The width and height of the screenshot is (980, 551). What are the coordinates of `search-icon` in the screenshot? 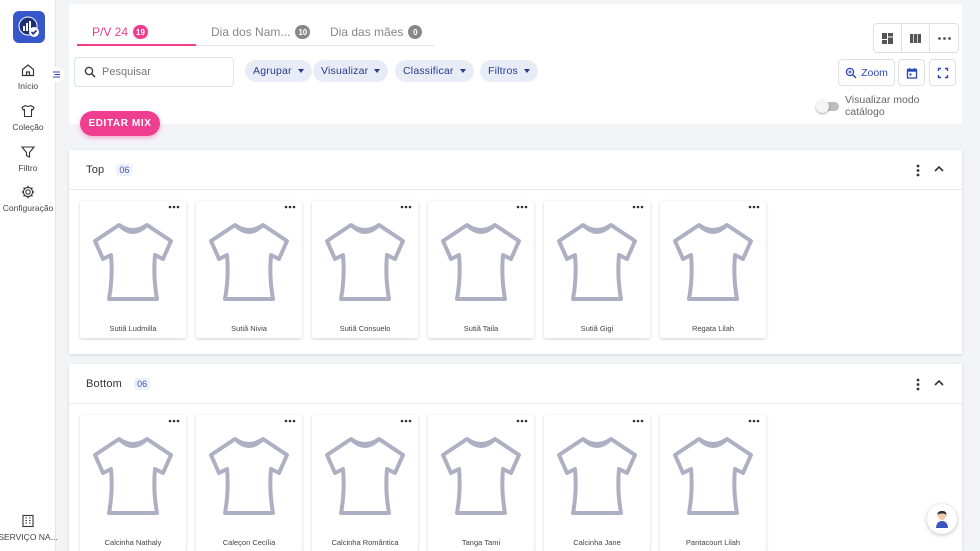 It's located at (90, 72).